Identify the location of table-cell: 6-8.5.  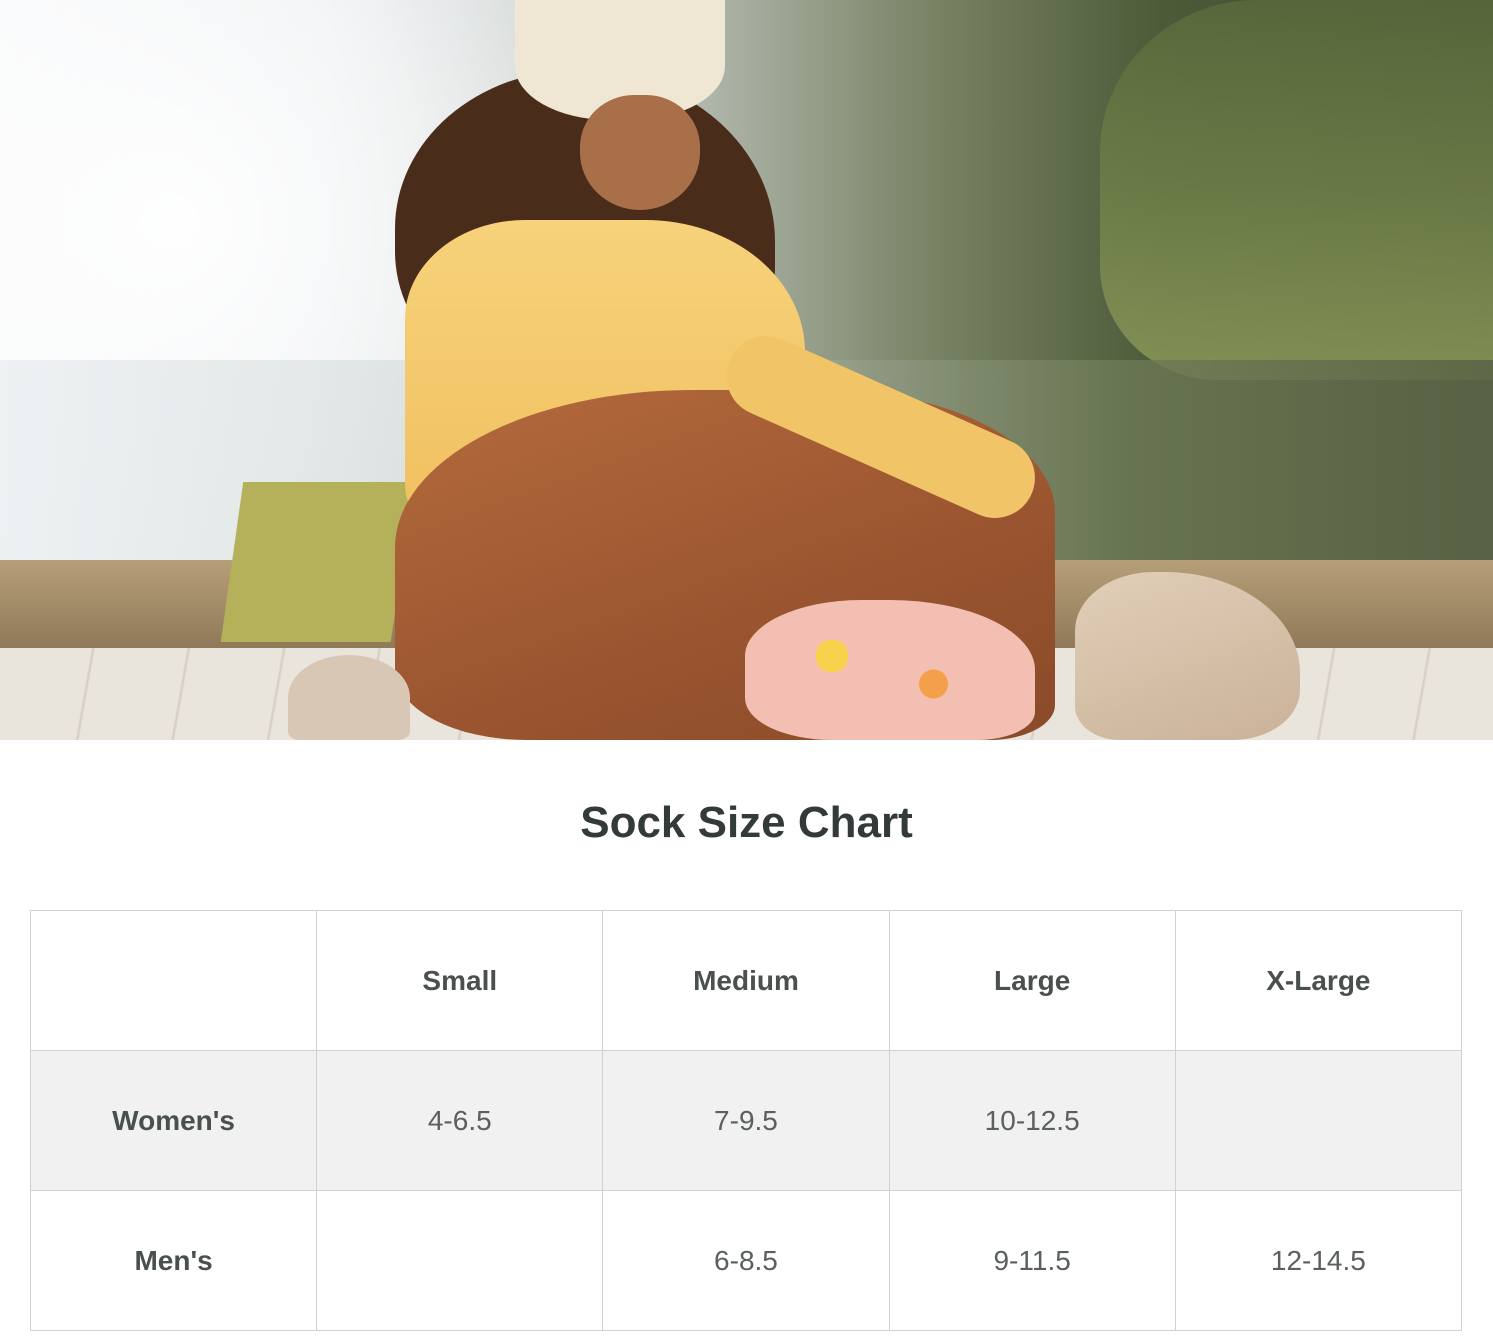
(746, 1260).